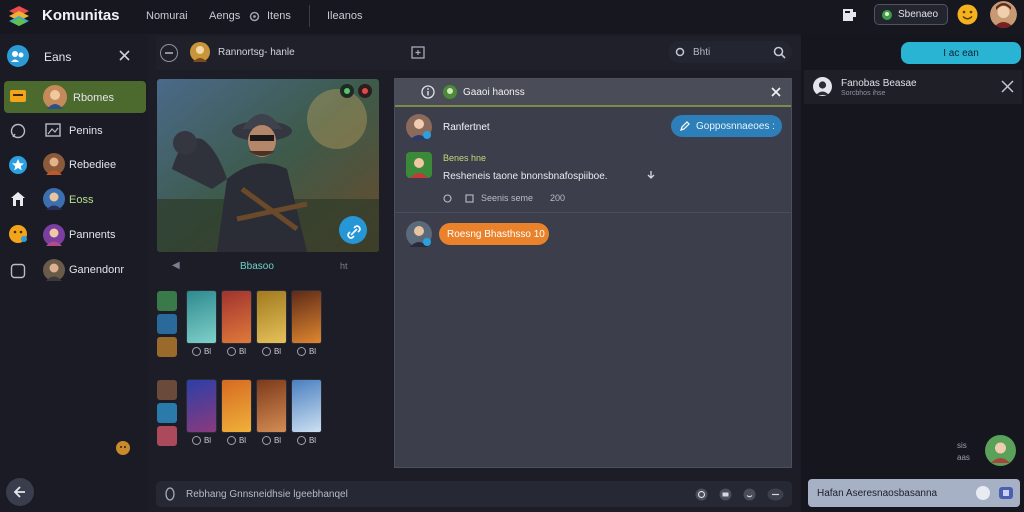  Describe the element at coordinates (176, 265) in the screenshot. I see `prev-marker: ◀` at that location.